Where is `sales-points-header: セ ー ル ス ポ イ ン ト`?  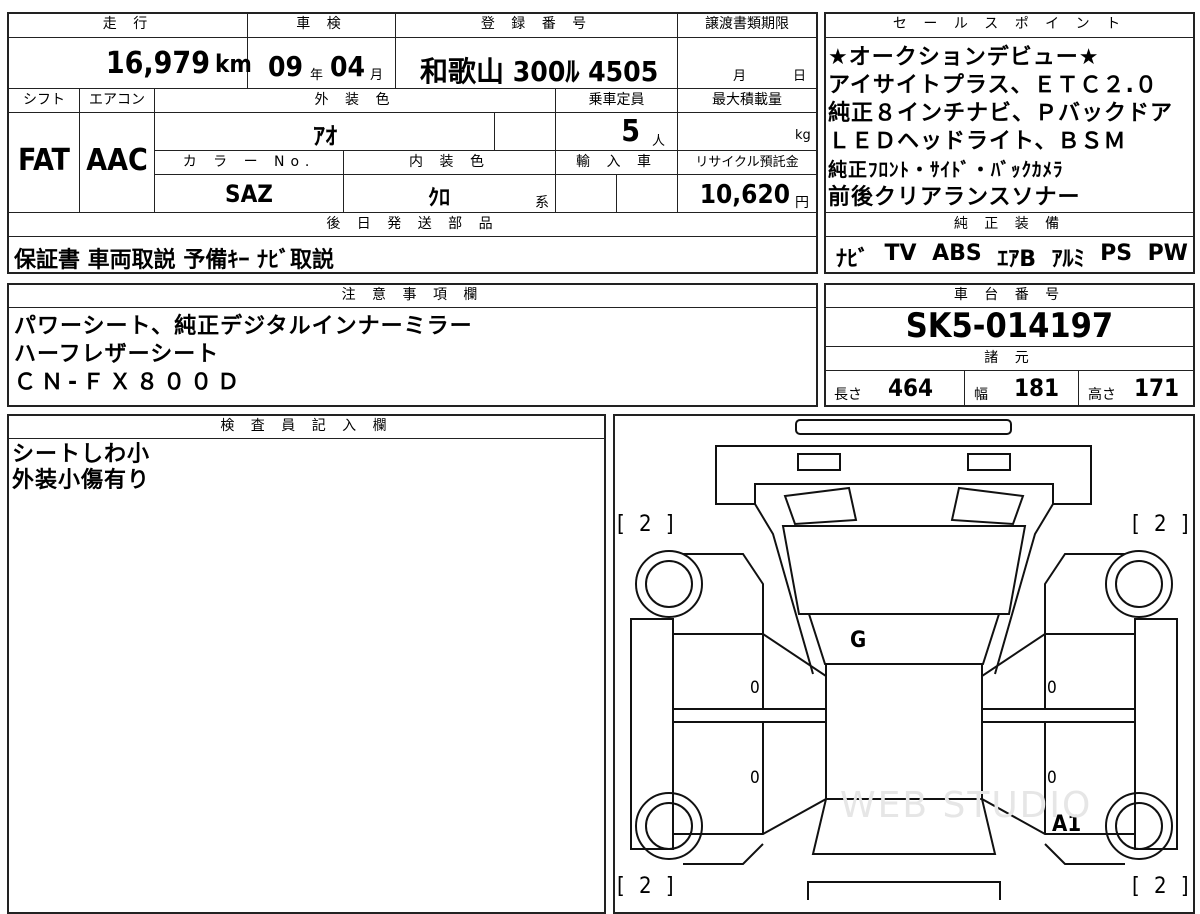 sales-points-header: セ ー ル ス ポ イ ン ト is located at coordinates (1009, 24).